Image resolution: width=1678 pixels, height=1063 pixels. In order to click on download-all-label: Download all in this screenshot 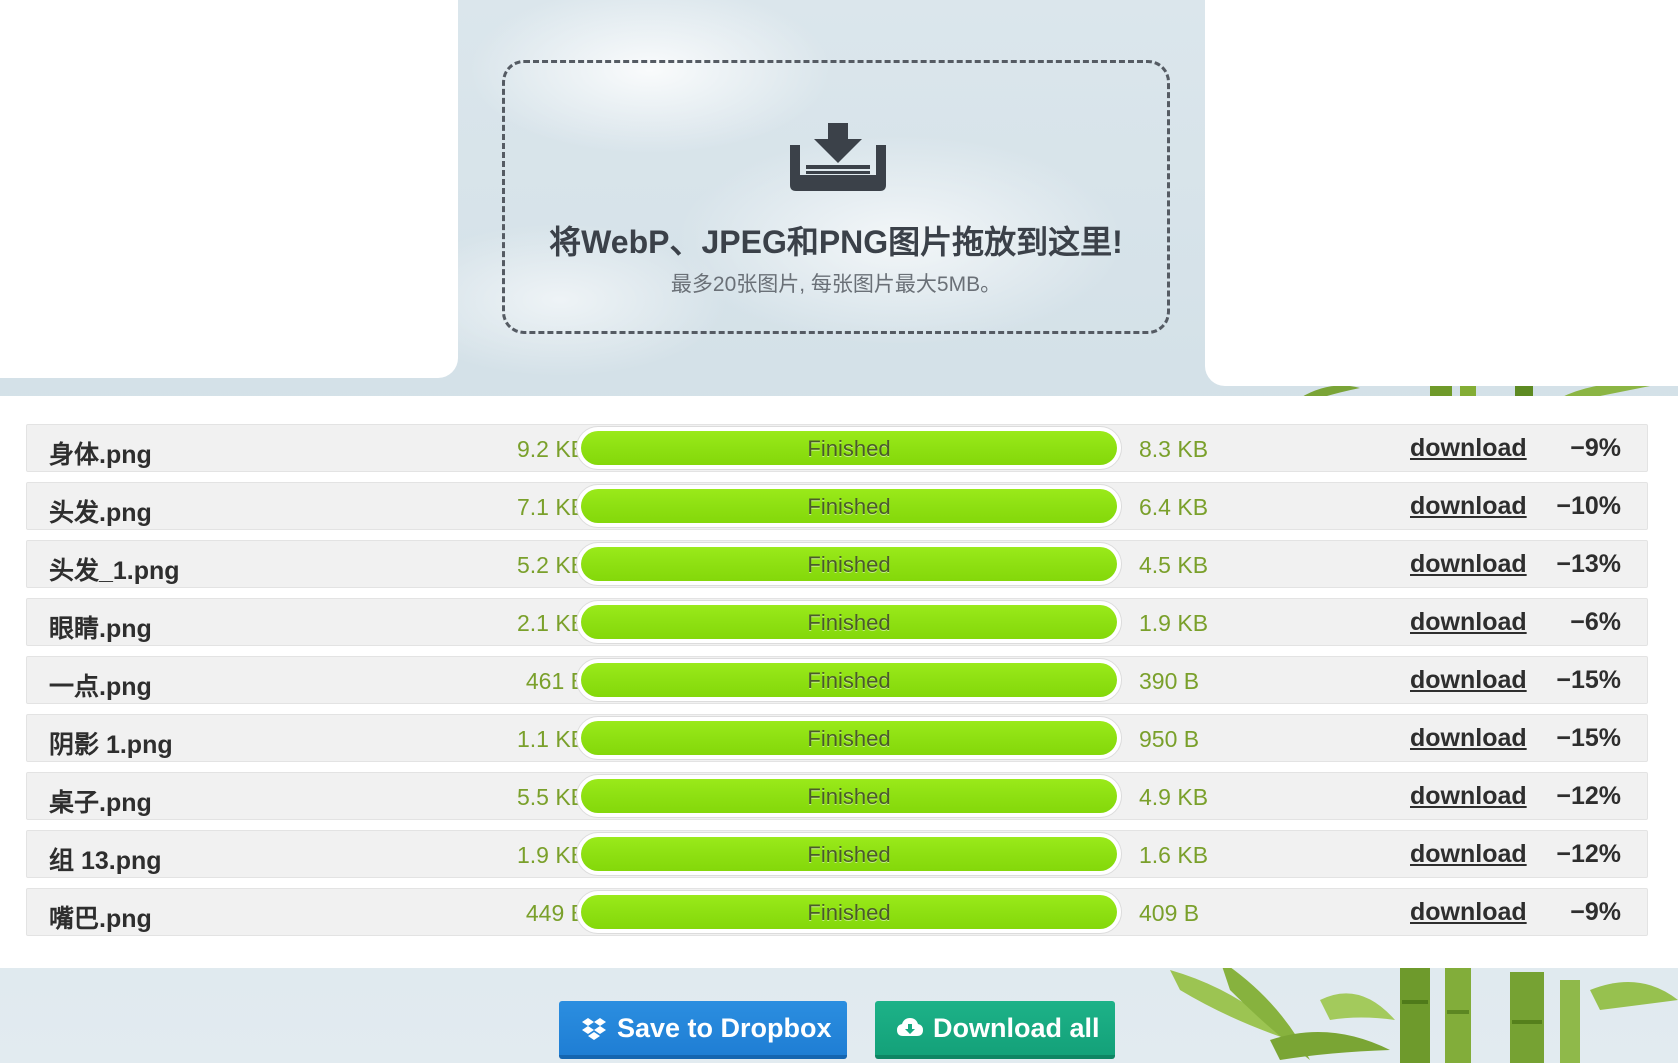, I will do `click(1016, 1028)`.